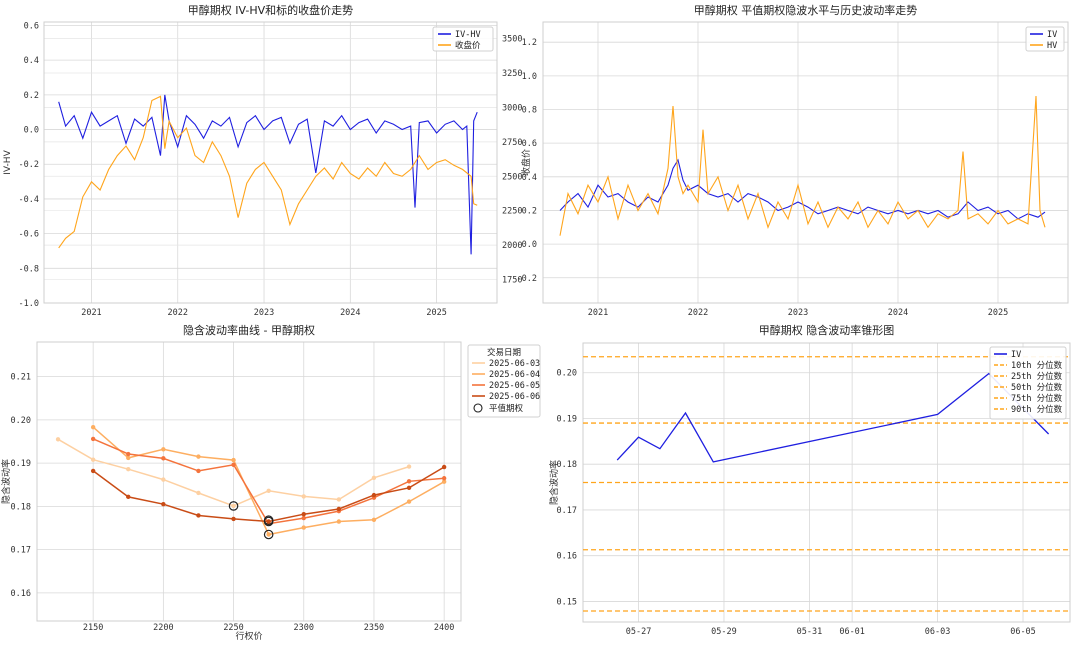  What do you see at coordinates (567, 602) in the screenshot?
I see `y-tick-label: 0.15` at bounding box center [567, 602].